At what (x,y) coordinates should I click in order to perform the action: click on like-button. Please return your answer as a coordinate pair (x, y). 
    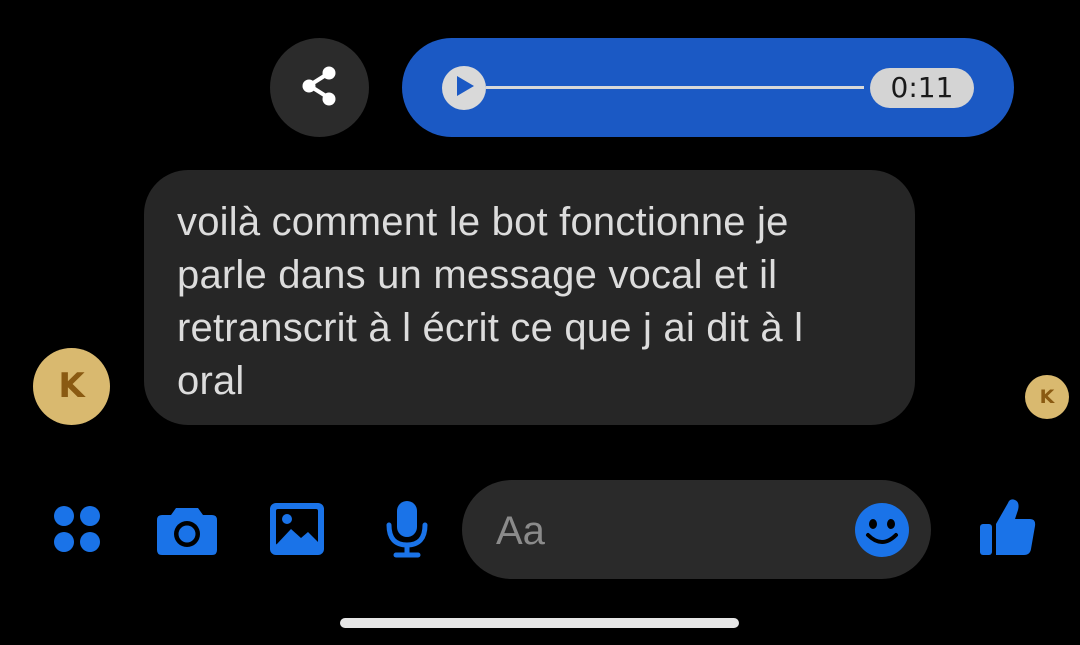
    Looking at the image, I should click on (1008, 529).